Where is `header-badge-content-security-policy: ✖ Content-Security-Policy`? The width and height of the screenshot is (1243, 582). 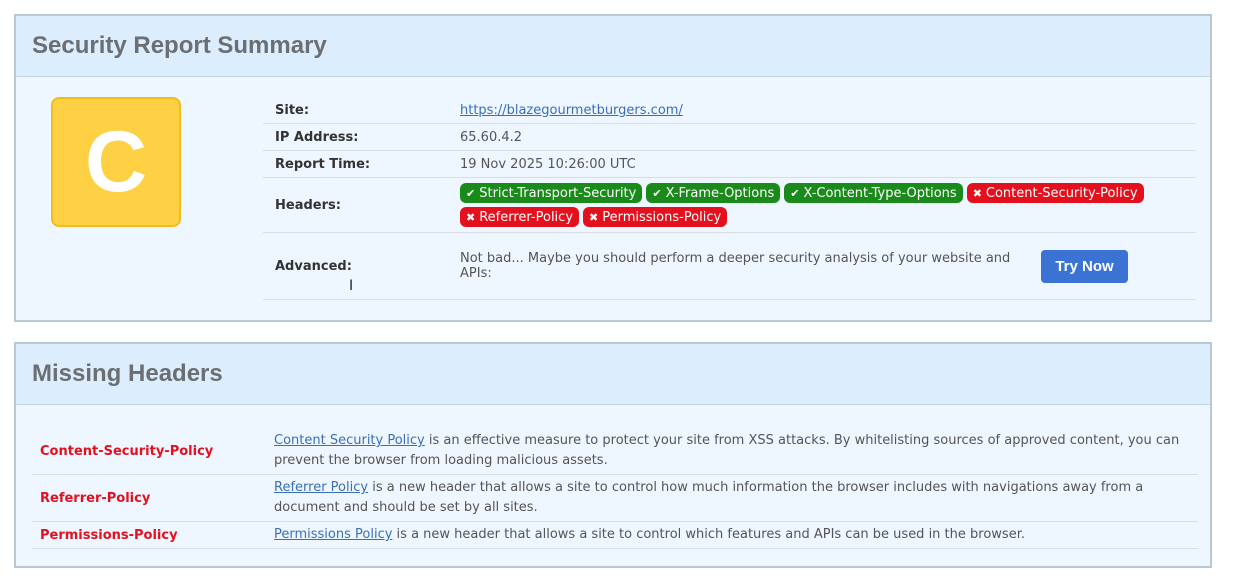
header-badge-content-security-policy: ✖ Content-Security-Policy is located at coordinates (1055, 193).